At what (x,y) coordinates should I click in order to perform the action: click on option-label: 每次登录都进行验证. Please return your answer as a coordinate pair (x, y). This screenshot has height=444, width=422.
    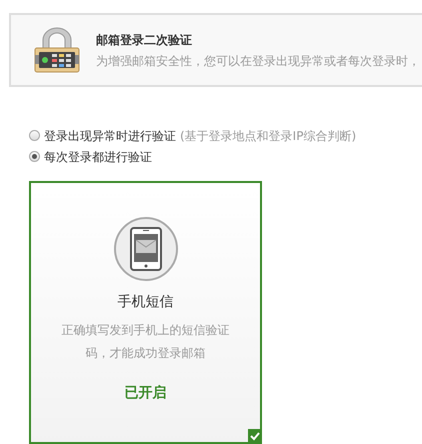
    Looking at the image, I should click on (98, 157).